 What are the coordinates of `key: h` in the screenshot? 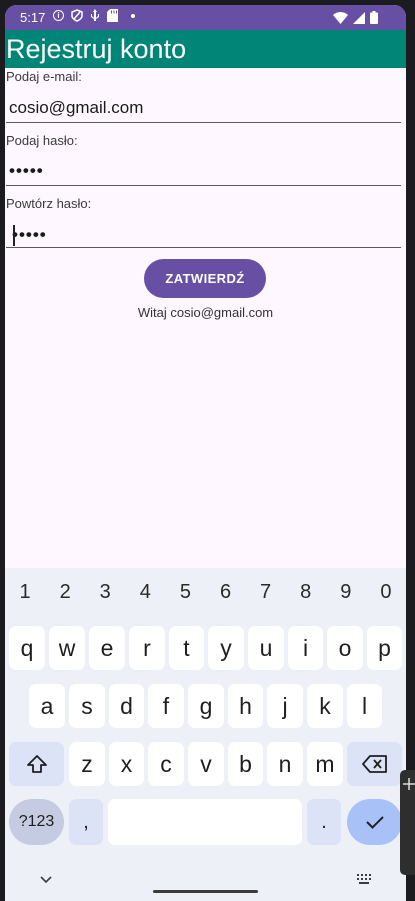 It's located at (245, 706).